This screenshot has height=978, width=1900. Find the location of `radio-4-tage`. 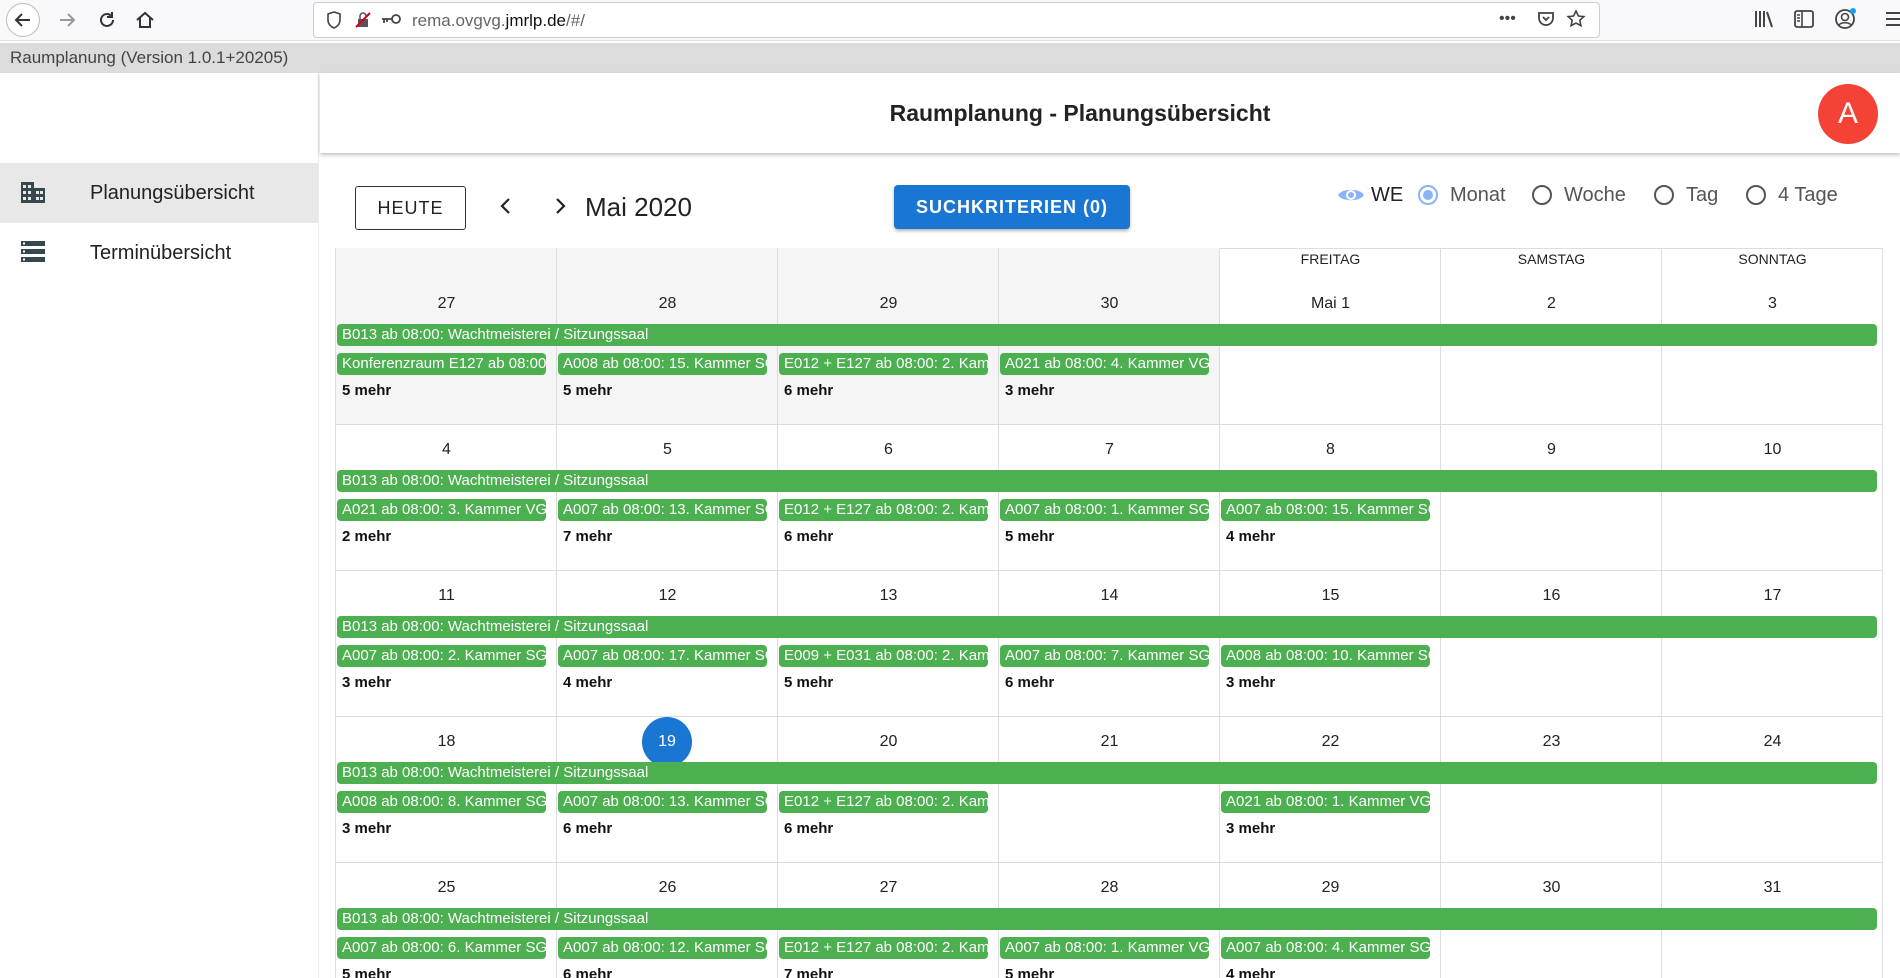

radio-4-tage is located at coordinates (1756, 195).